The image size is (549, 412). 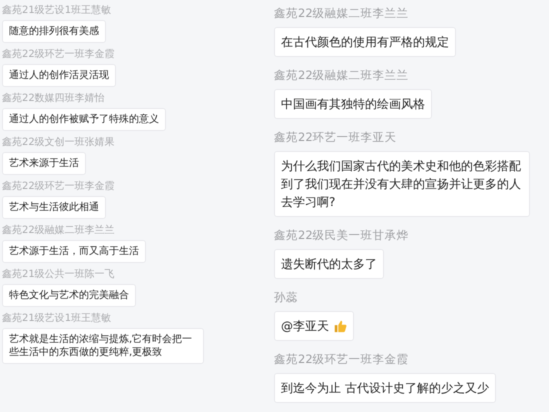 I want to click on message-bubble: 通过人的创作被赋予了特殊的意义, so click(x=84, y=119).